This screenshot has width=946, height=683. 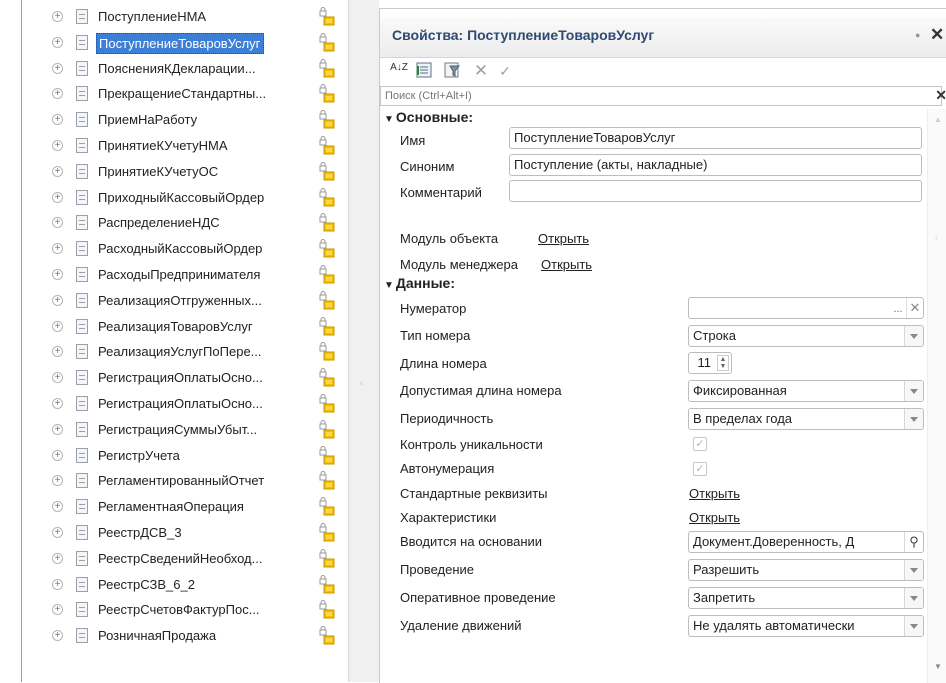 What do you see at coordinates (174, 327) in the screenshot?
I see `tree-item: + РеализацияТоваровУслуг` at bounding box center [174, 327].